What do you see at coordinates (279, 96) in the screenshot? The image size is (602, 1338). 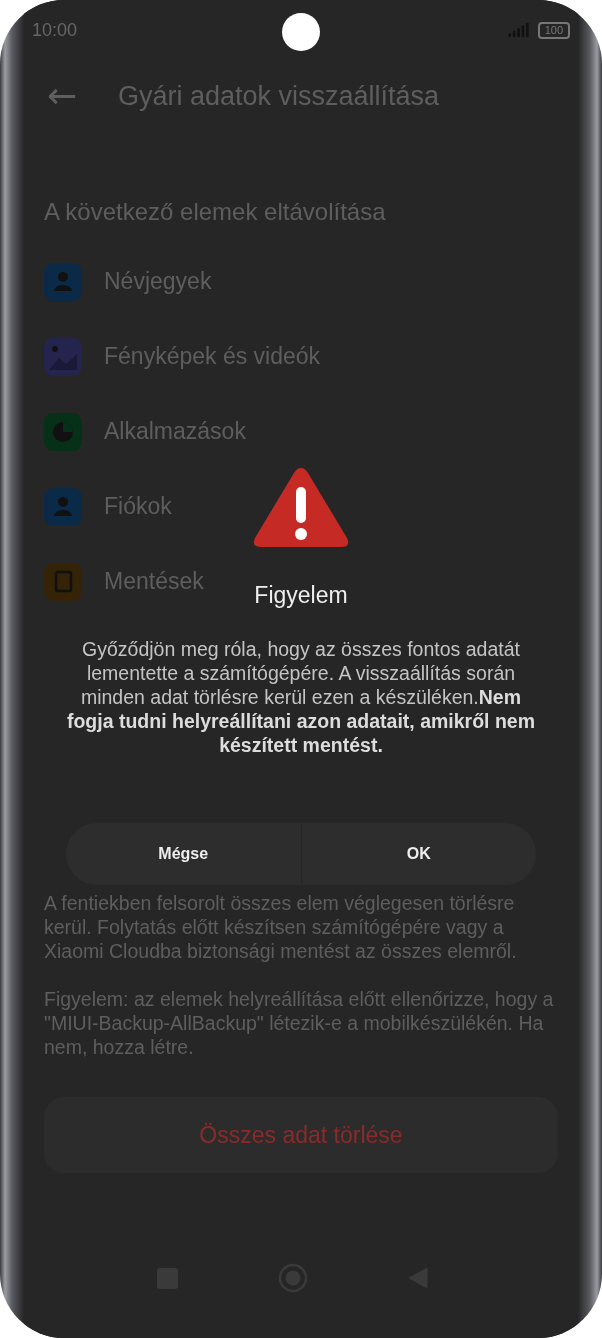 I see `page-title: Gyári adatok visszaállítása` at bounding box center [279, 96].